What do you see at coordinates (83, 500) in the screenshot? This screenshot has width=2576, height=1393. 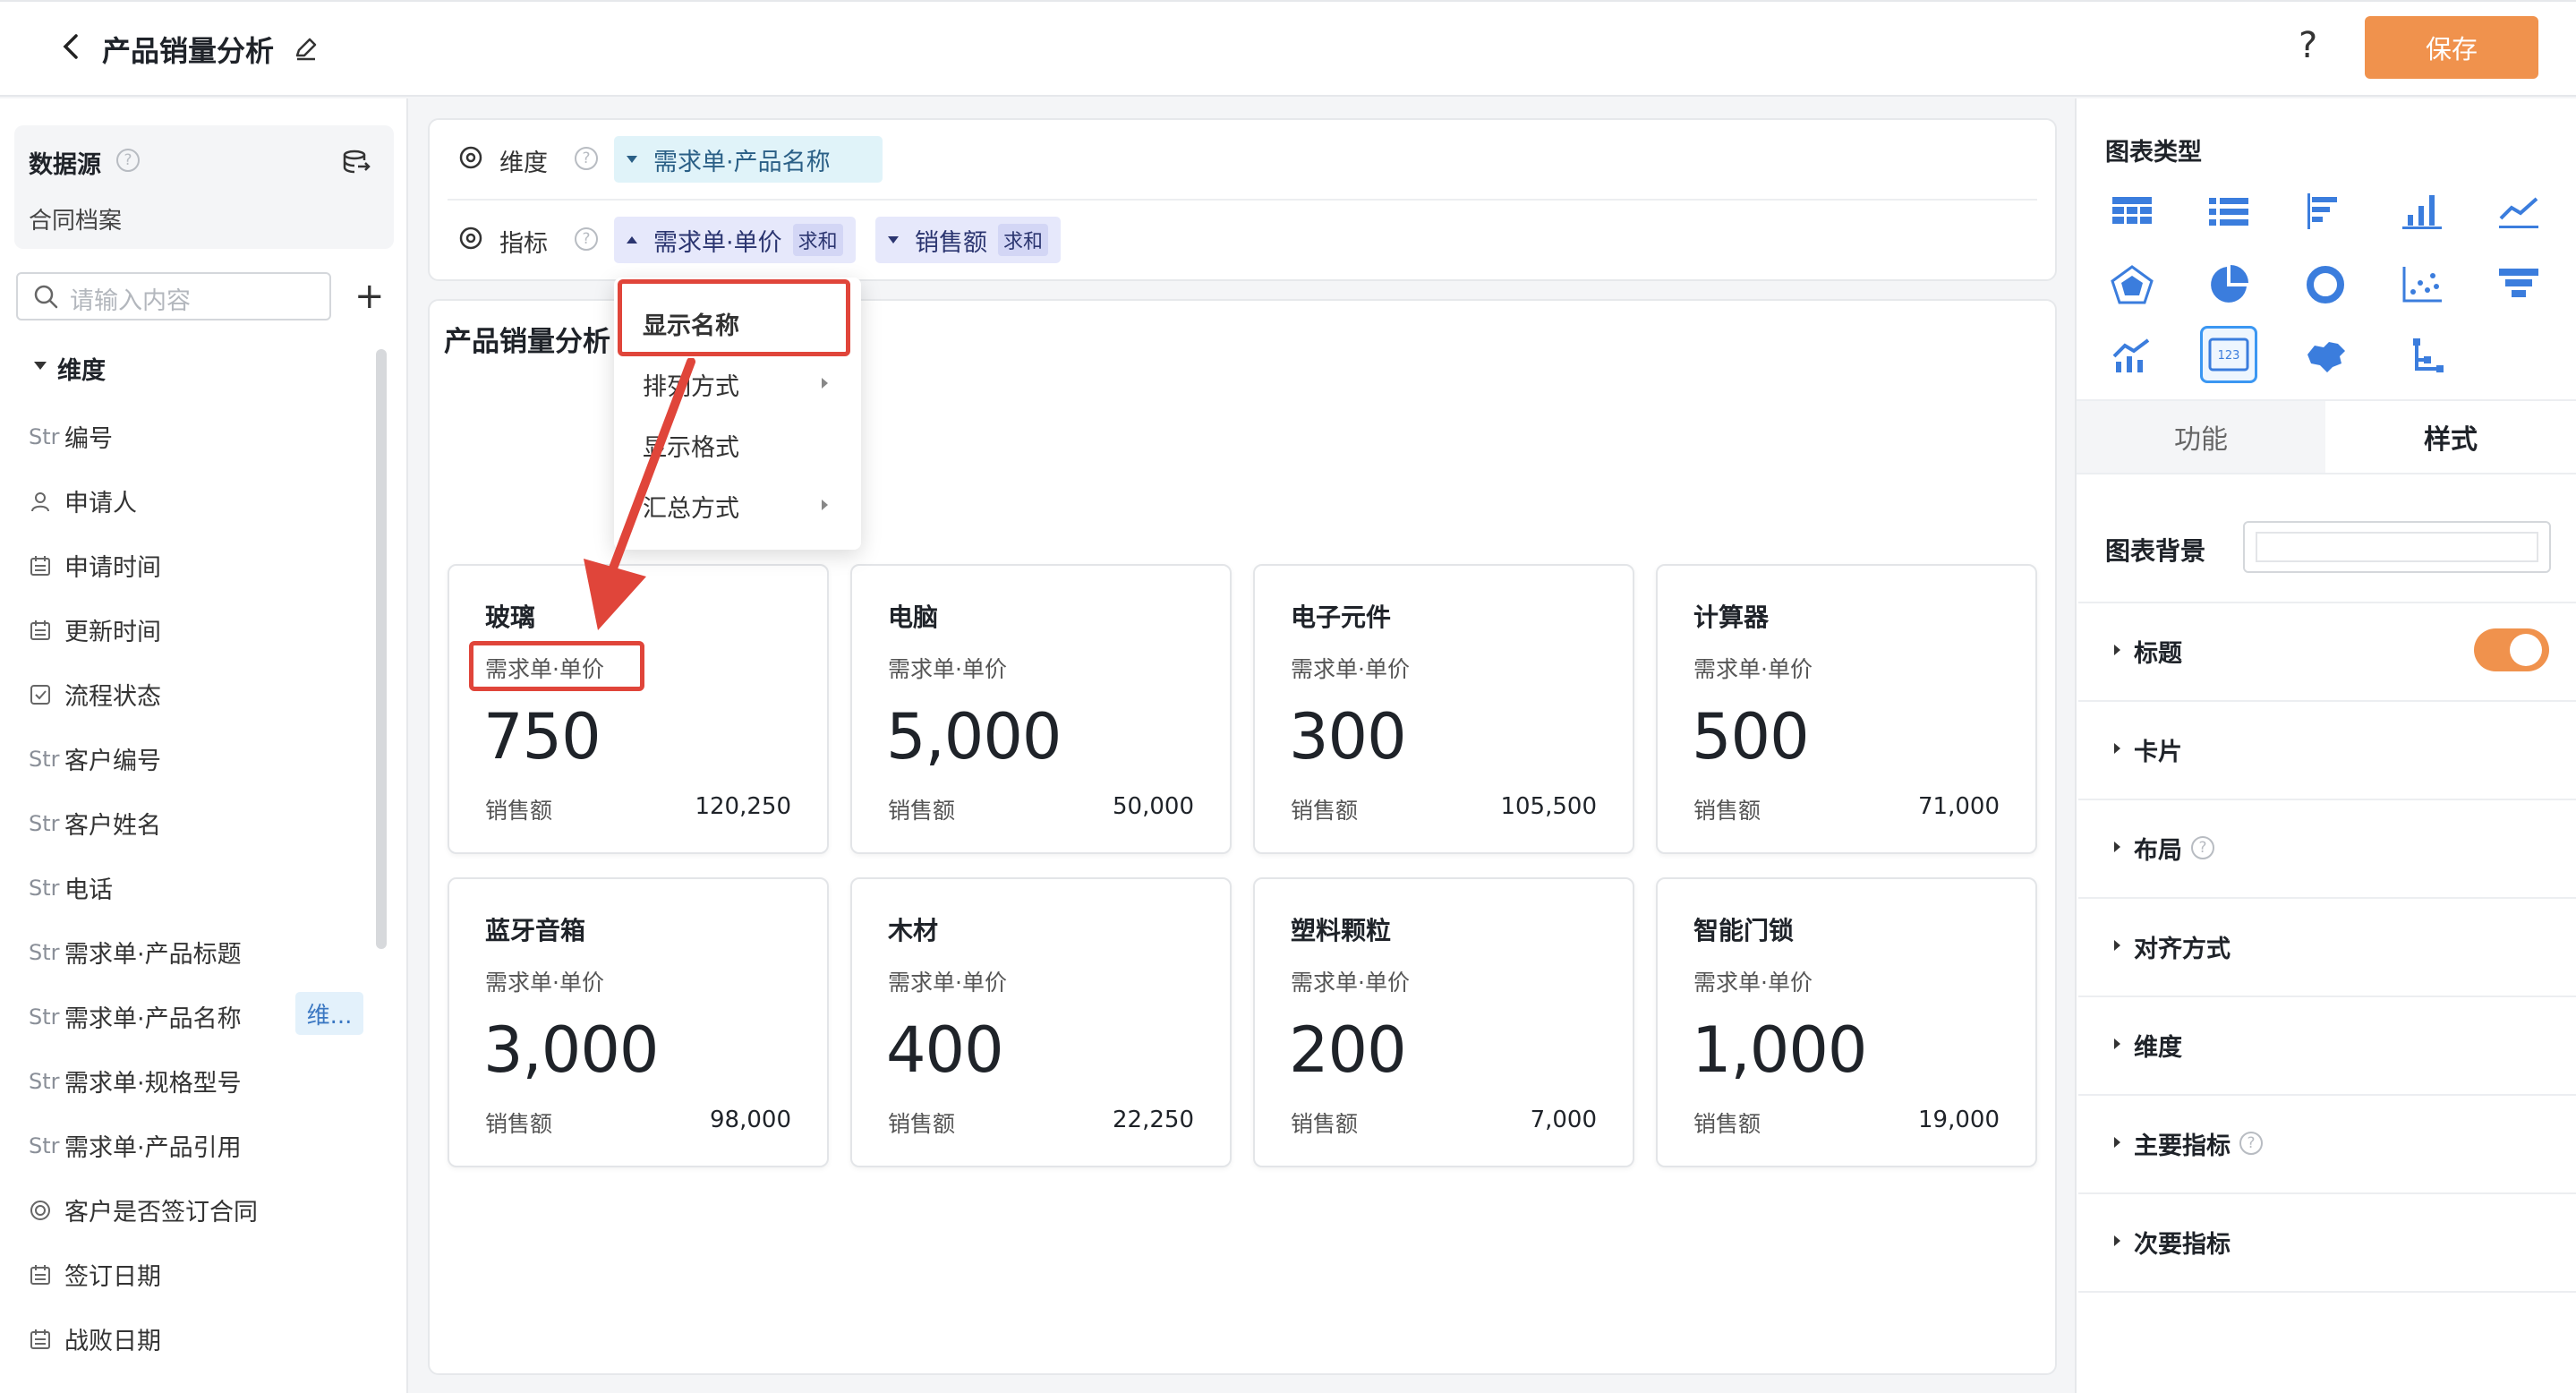 I see `field-item: 申请人` at bounding box center [83, 500].